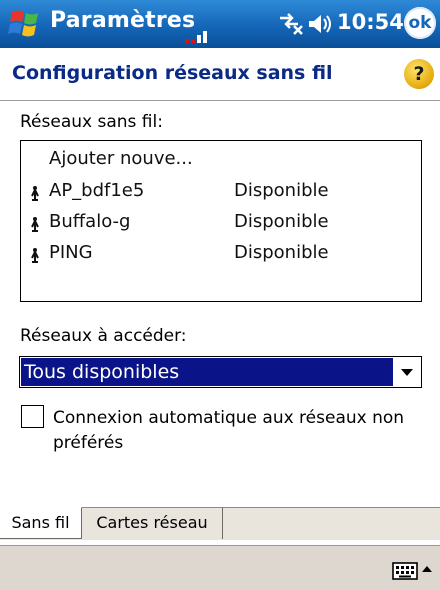 This screenshot has height=590, width=440. What do you see at coordinates (320, 24) in the screenshot?
I see `speaker-icon` at bounding box center [320, 24].